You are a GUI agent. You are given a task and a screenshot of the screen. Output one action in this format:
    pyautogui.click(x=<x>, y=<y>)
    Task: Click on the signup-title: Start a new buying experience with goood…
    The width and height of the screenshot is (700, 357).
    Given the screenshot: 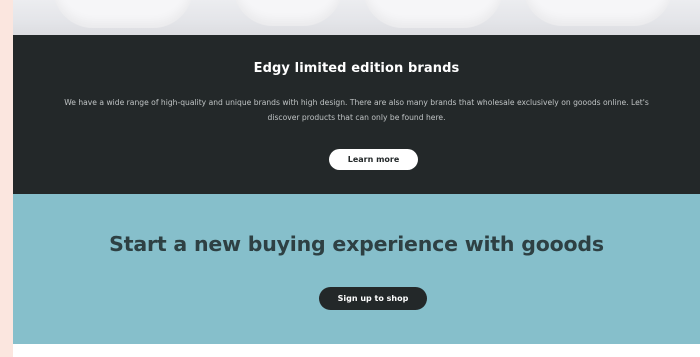 What is the action you would take?
    pyautogui.click(x=356, y=244)
    